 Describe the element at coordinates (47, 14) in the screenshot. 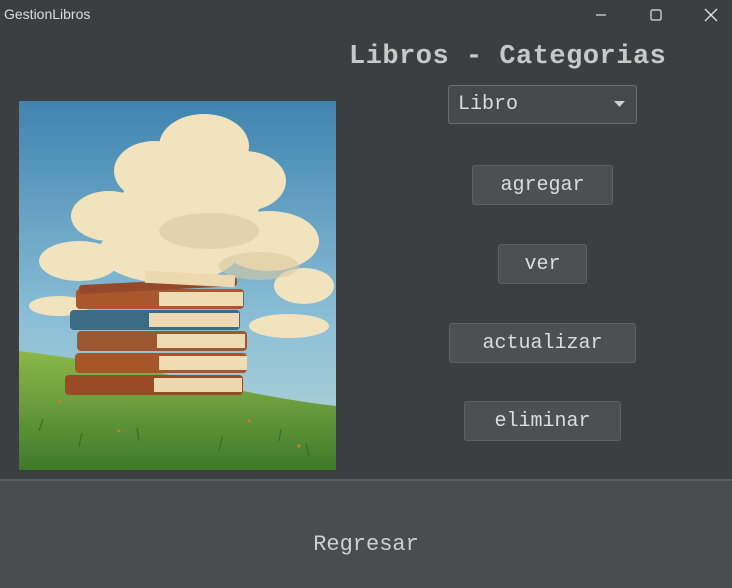

I see `window-title: GestionLibros` at that location.